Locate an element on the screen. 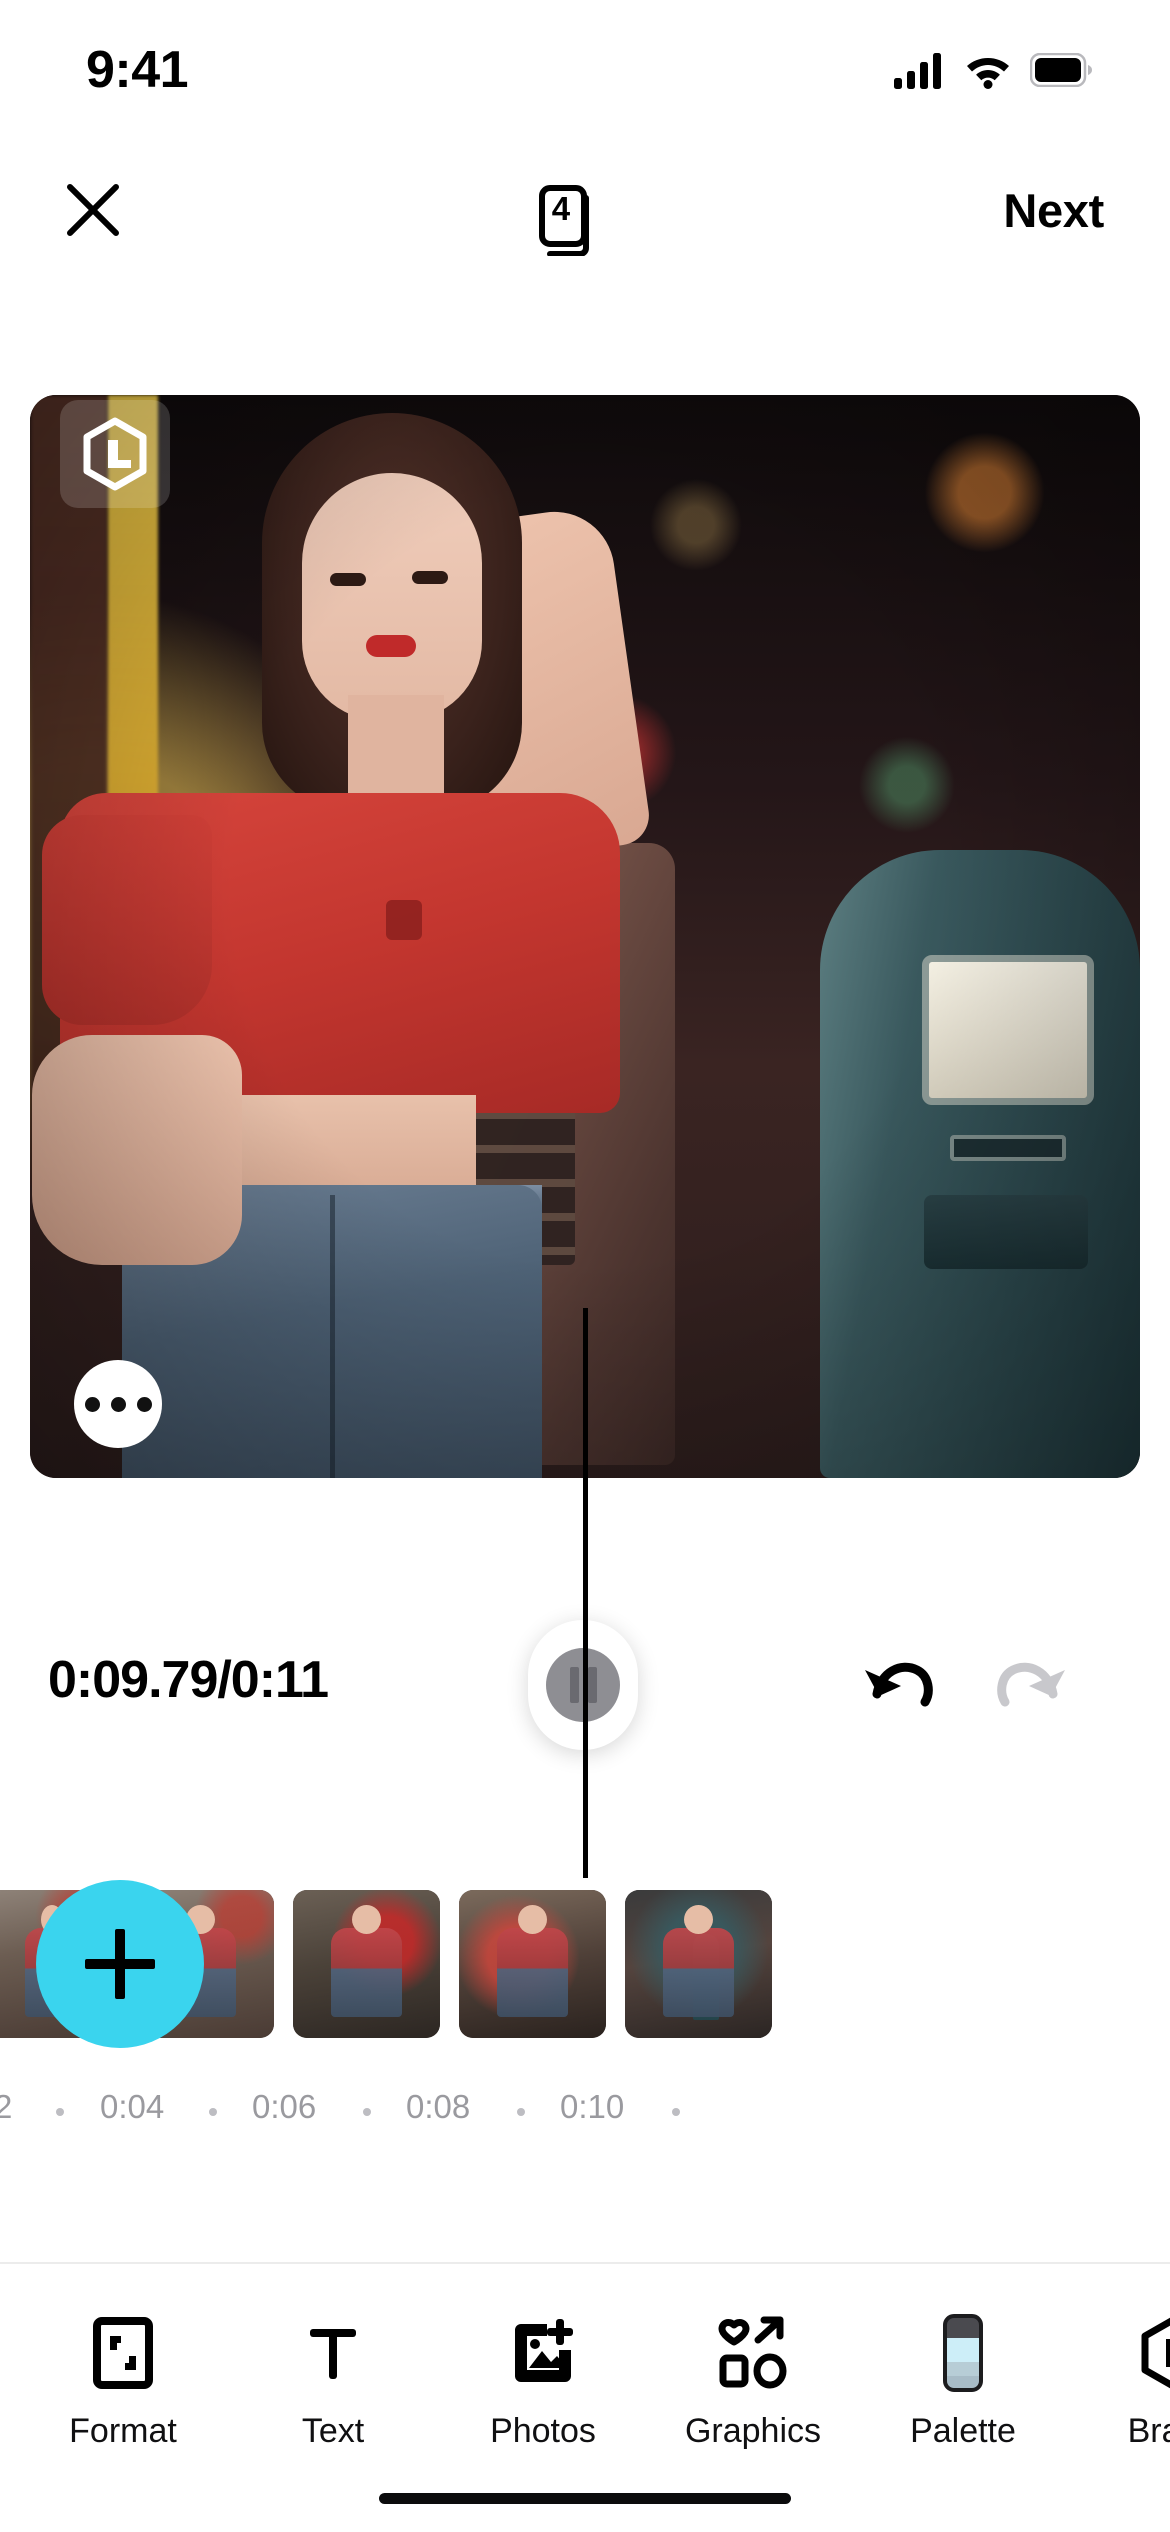 This screenshot has width=1170, height=2532. bottom-toolbar: Format Text Photos Graphics Palette Br is located at coordinates (585, 2380).